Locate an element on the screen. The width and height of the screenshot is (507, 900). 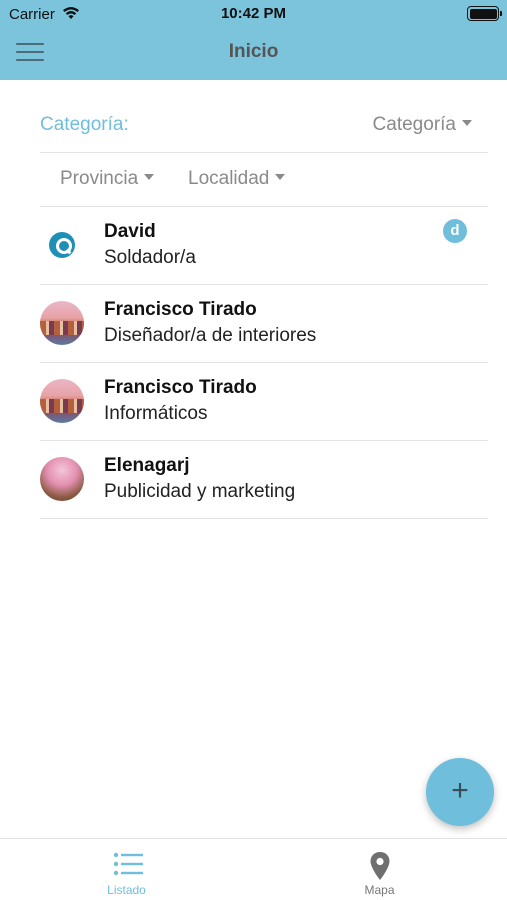
battery-tip is located at coordinates (501, 13).